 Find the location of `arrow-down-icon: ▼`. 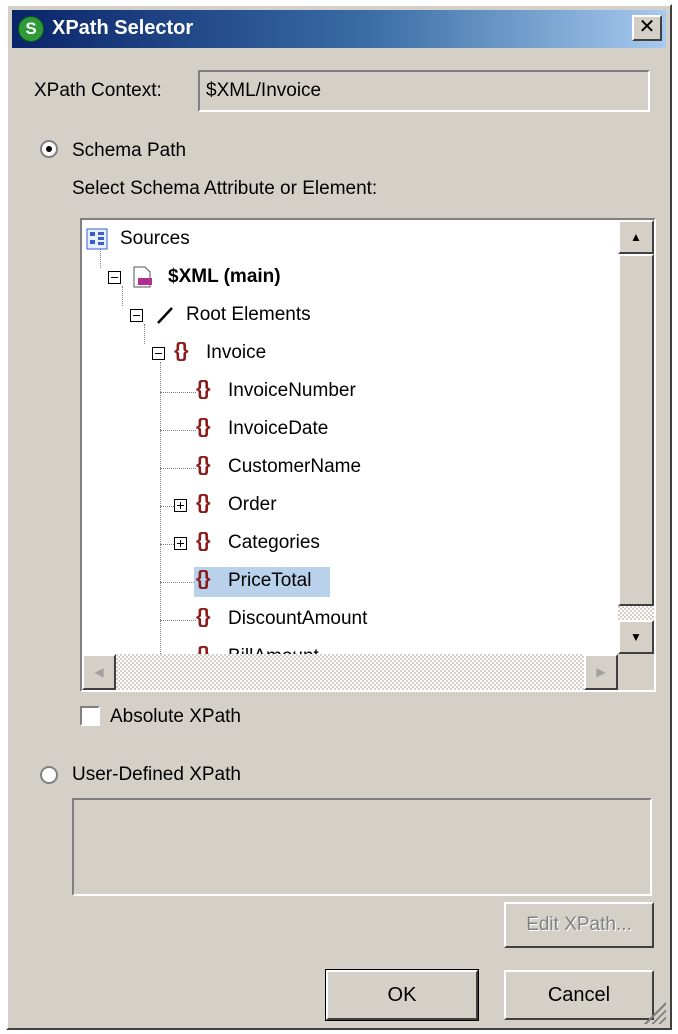

arrow-down-icon: ▼ is located at coordinates (636, 637).